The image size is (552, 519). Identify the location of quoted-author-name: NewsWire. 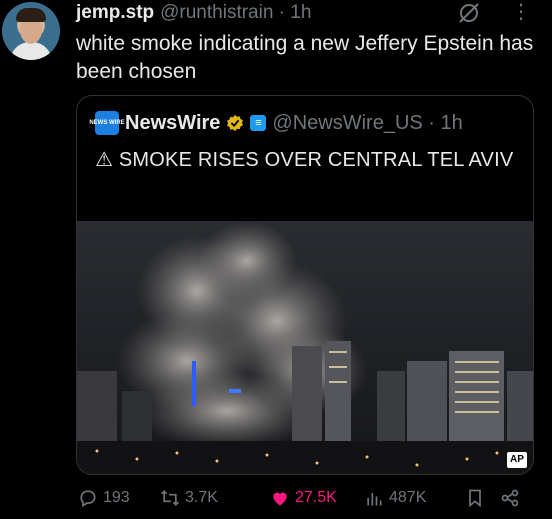
(172, 123).